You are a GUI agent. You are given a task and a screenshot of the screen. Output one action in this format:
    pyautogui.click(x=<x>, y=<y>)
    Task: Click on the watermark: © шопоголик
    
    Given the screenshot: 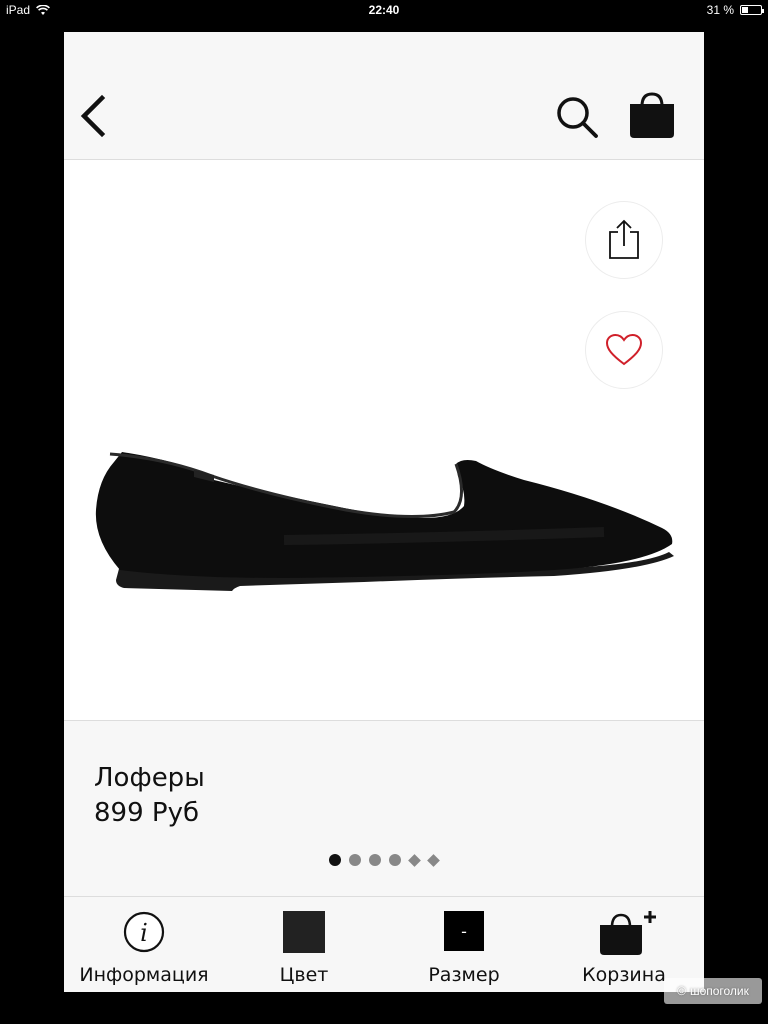 What is the action you would take?
    pyautogui.click(x=713, y=991)
    